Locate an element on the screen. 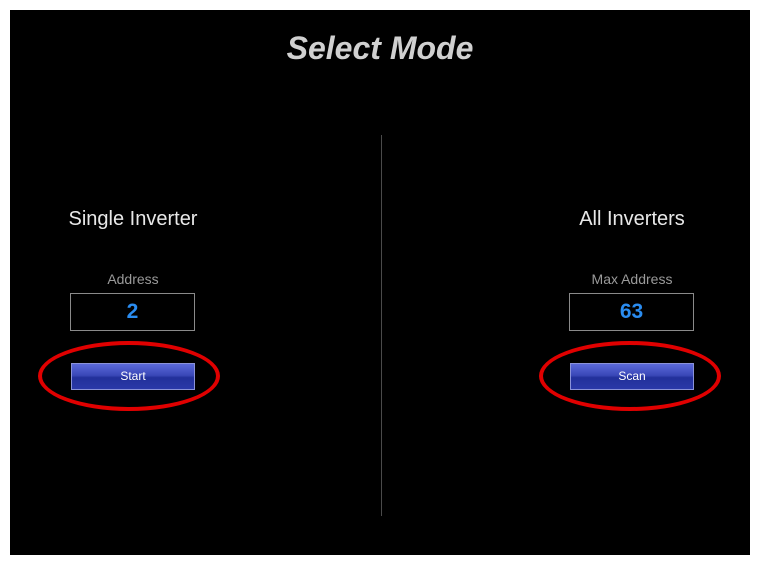 This screenshot has width=760, height=563. start-button: Start is located at coordinates (133, 376).